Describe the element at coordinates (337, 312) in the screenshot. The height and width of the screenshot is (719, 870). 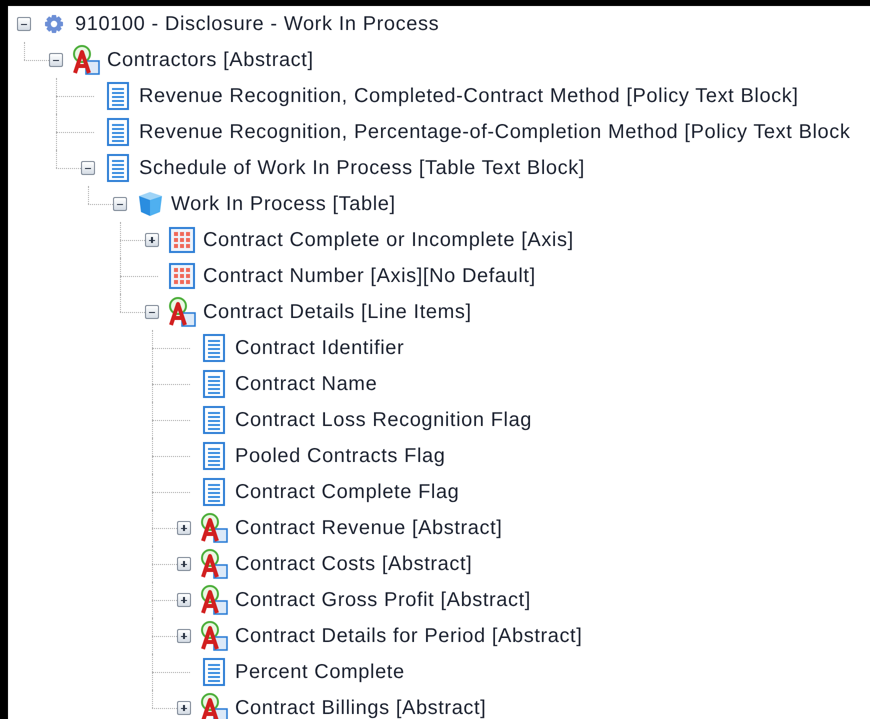
I see `tree-item-label: Contract Details [Line Items]` at that location.